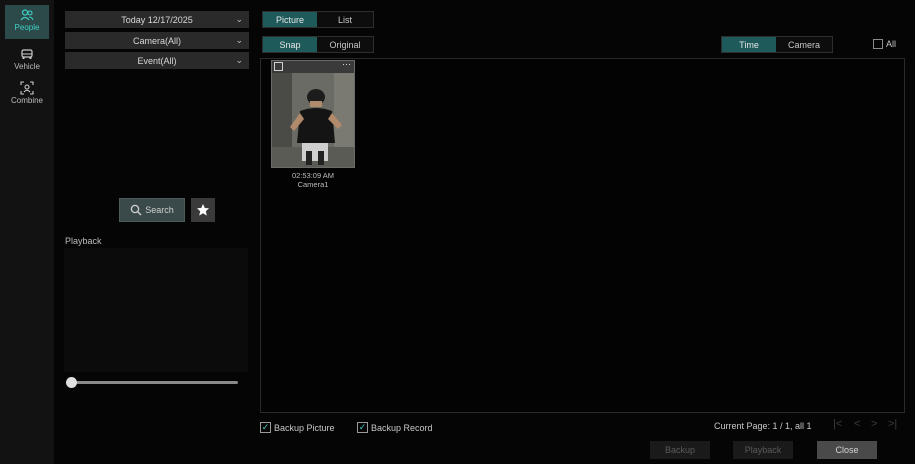 The image size is (915, 464). I want to click on tab-picture: Picture, so click(290, 19).